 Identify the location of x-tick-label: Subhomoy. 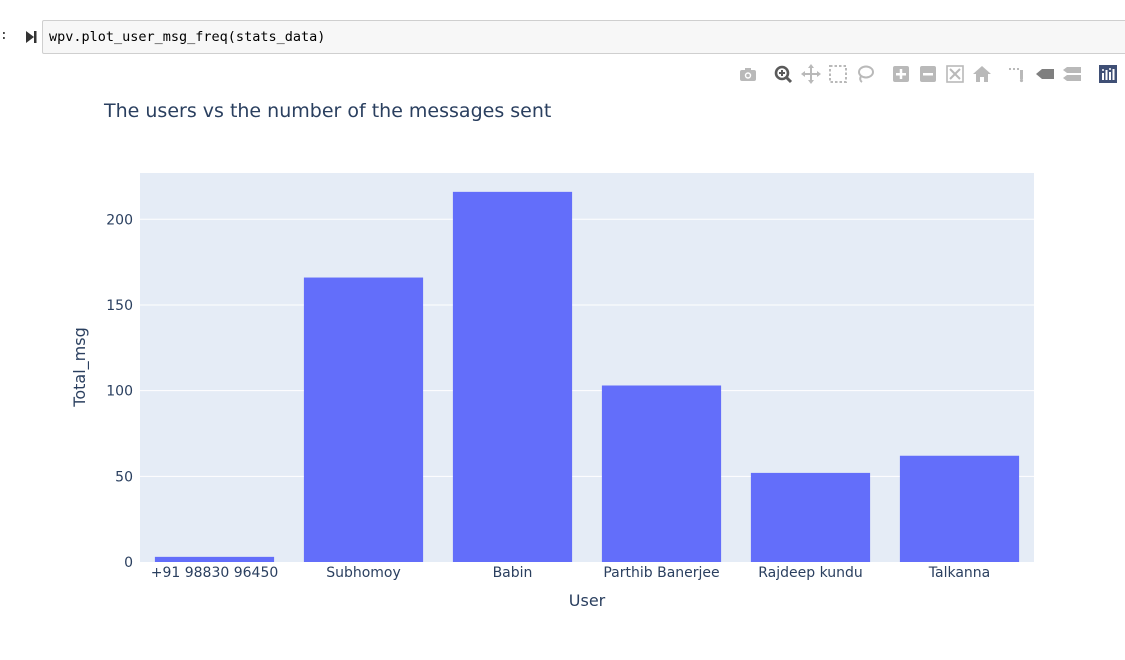
(363, 573).